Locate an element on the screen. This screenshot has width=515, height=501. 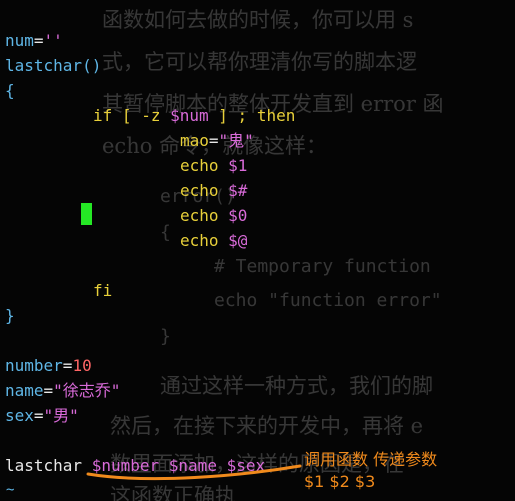
args-annotation: $1 $2 $3 is located at coordinates (340, 481).